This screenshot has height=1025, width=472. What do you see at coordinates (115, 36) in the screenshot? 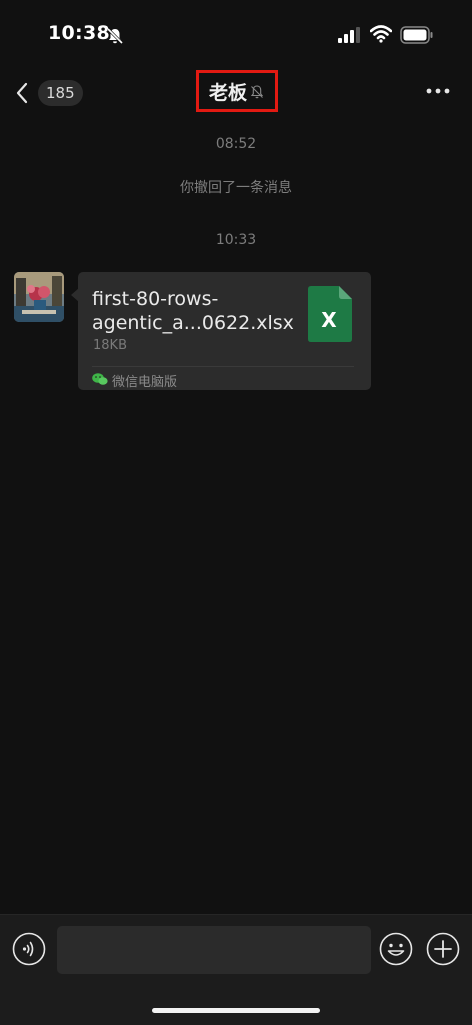
I see `bell-off-icon` at bounding box center [115, 36].